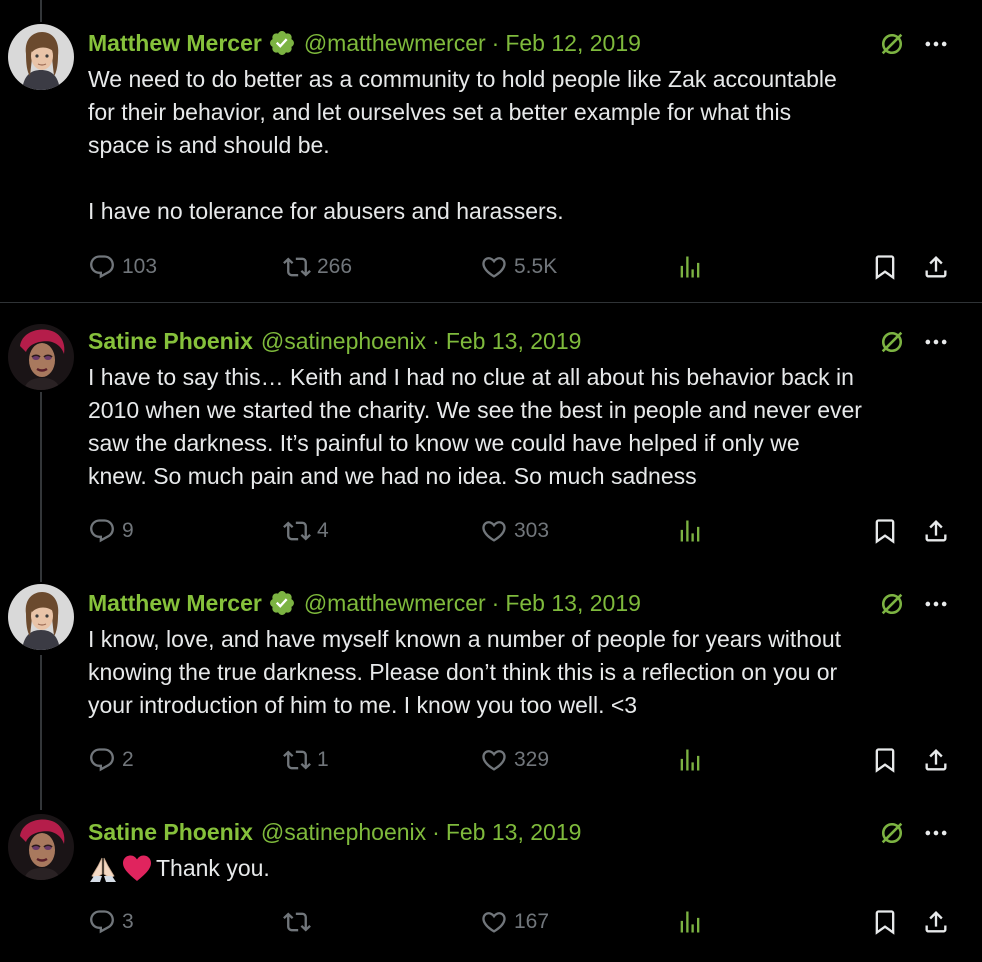 This screenshot has height=962, width=982. I want to click on like-button: 329, so click(514, 760).